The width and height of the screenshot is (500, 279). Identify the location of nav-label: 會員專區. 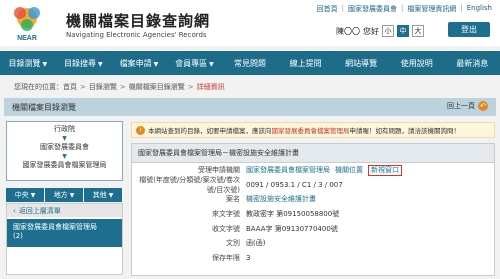
(191, 63).